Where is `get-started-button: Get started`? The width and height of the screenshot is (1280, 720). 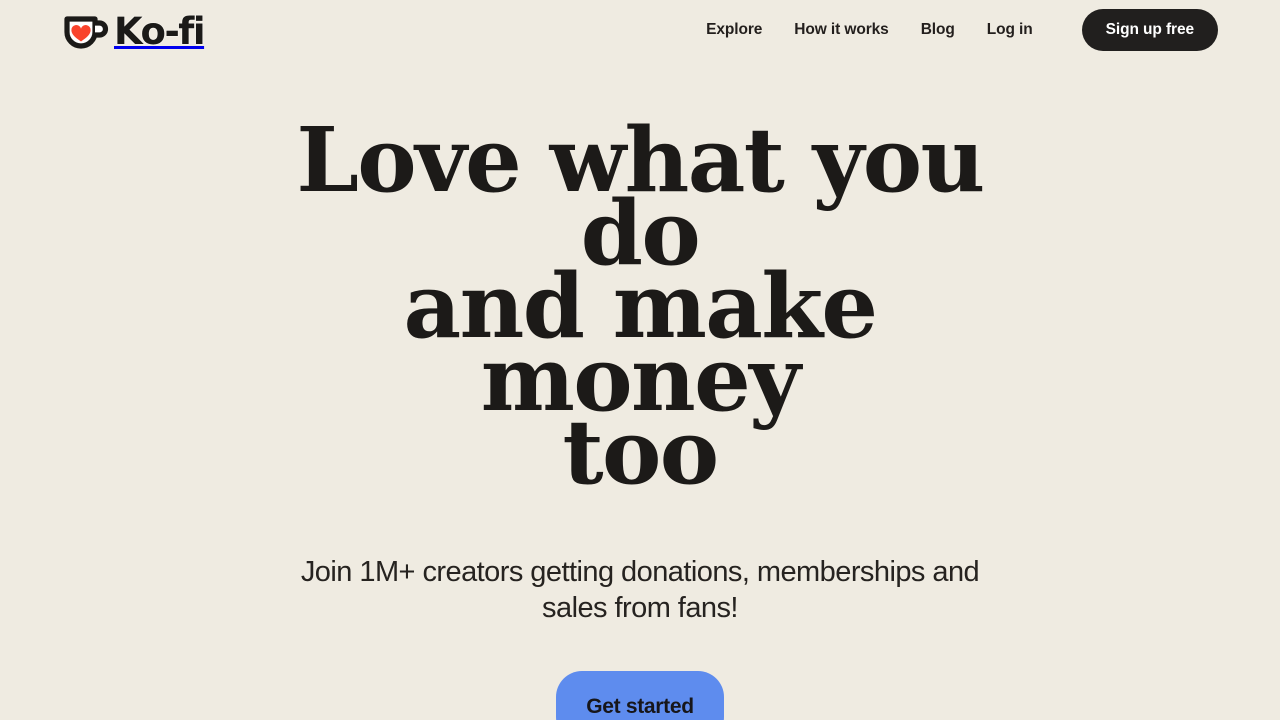
get-started-button: Get started is located at coordinates (640, 695).